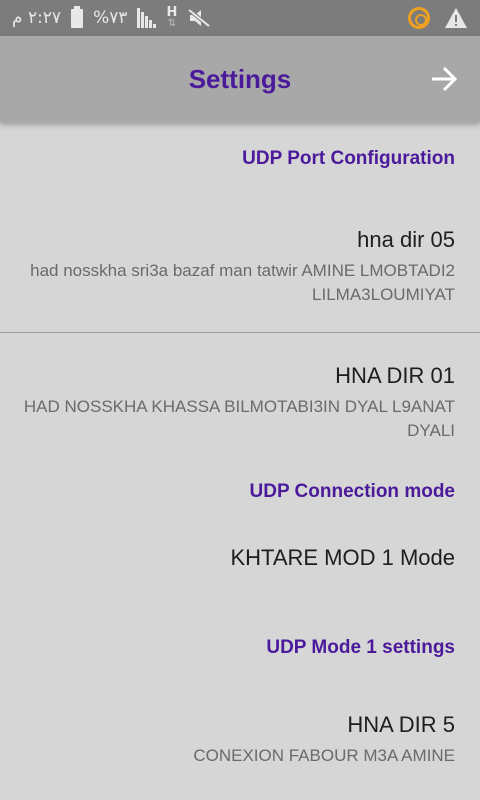  What do you see at coordinates (438, 18) in the screenshot?
I see `status-right` at bounding box center [438, 18].